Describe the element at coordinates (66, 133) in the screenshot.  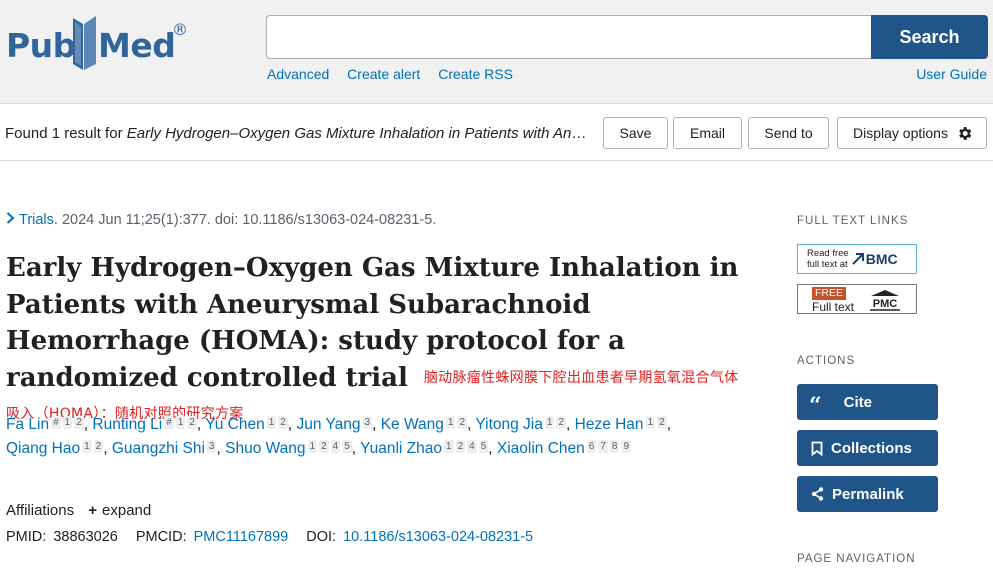
I see `found-prefix: Found 1 result for` at that location.